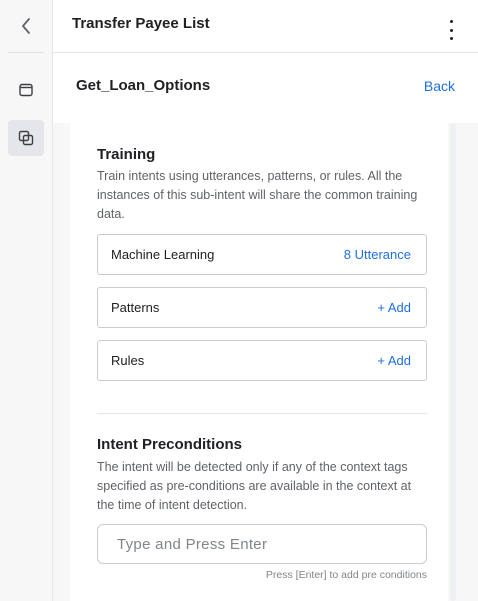 The height and width of the screenshot is (601, 478). Describe the element at coordinates (26, 300) in the screenshot. I see `left-rail` at that location.